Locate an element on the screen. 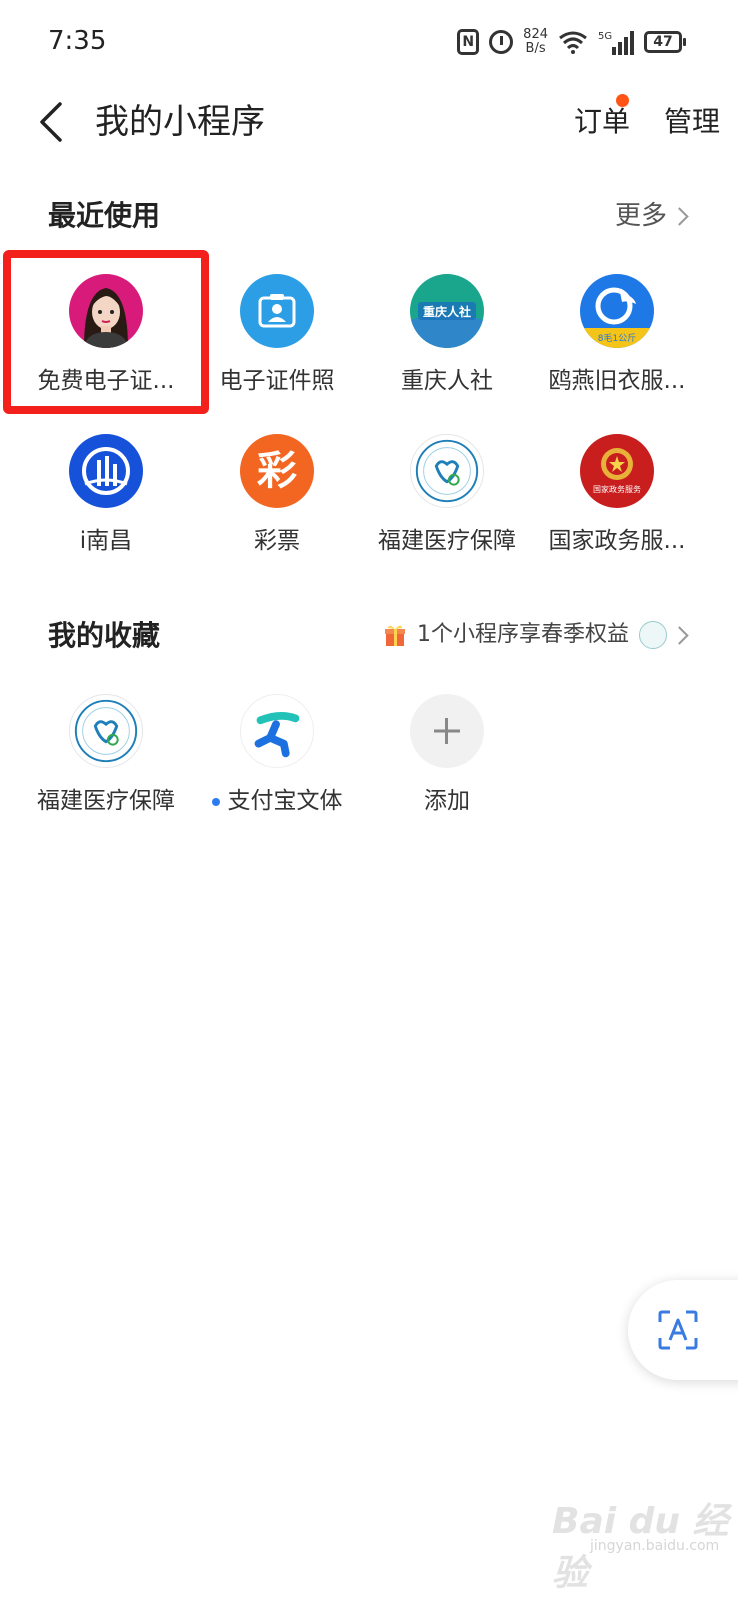 The height and width of the screenshot is (1600, 738). app-item-i-nanchang: i南昌 is located at coordinates (106, 496).